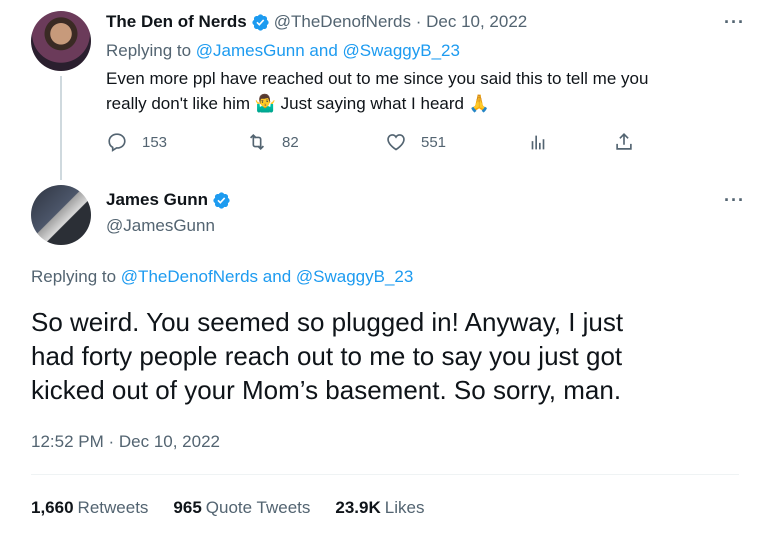 This screenshot has height=539, width=767. What do you see at coordinates (358, 507) in the screenshot?
I see `likes-count: 23.9K` at bounding box center [358, 507].